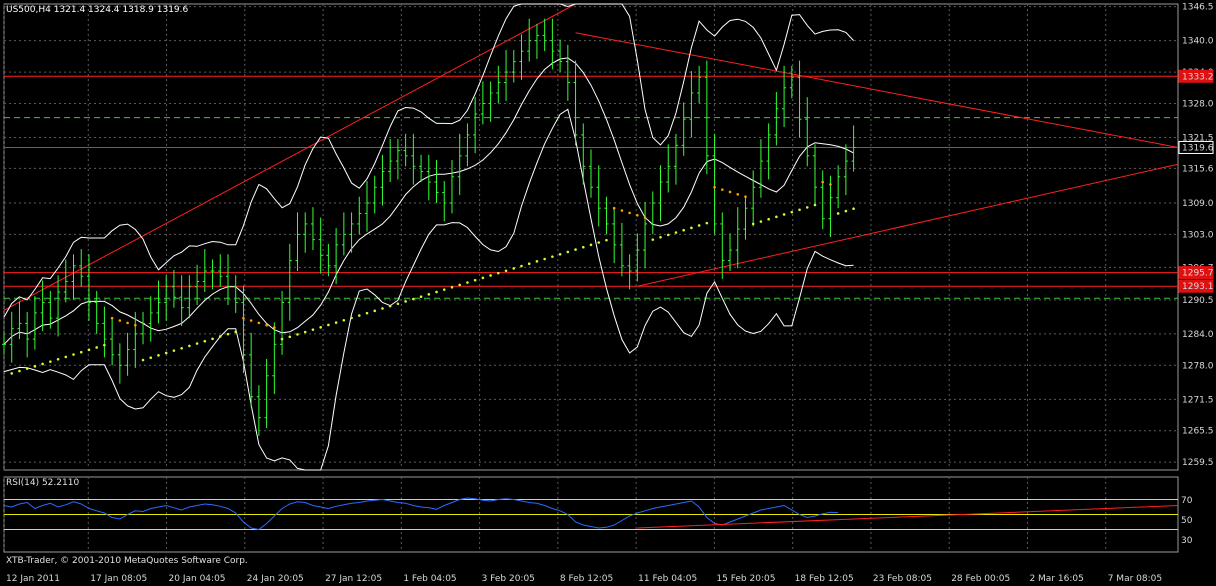 Image resolution: width=1216 pixels, height=586 pixels. I want to click on y-tick-label: 1278.0, so click(1198, 366).